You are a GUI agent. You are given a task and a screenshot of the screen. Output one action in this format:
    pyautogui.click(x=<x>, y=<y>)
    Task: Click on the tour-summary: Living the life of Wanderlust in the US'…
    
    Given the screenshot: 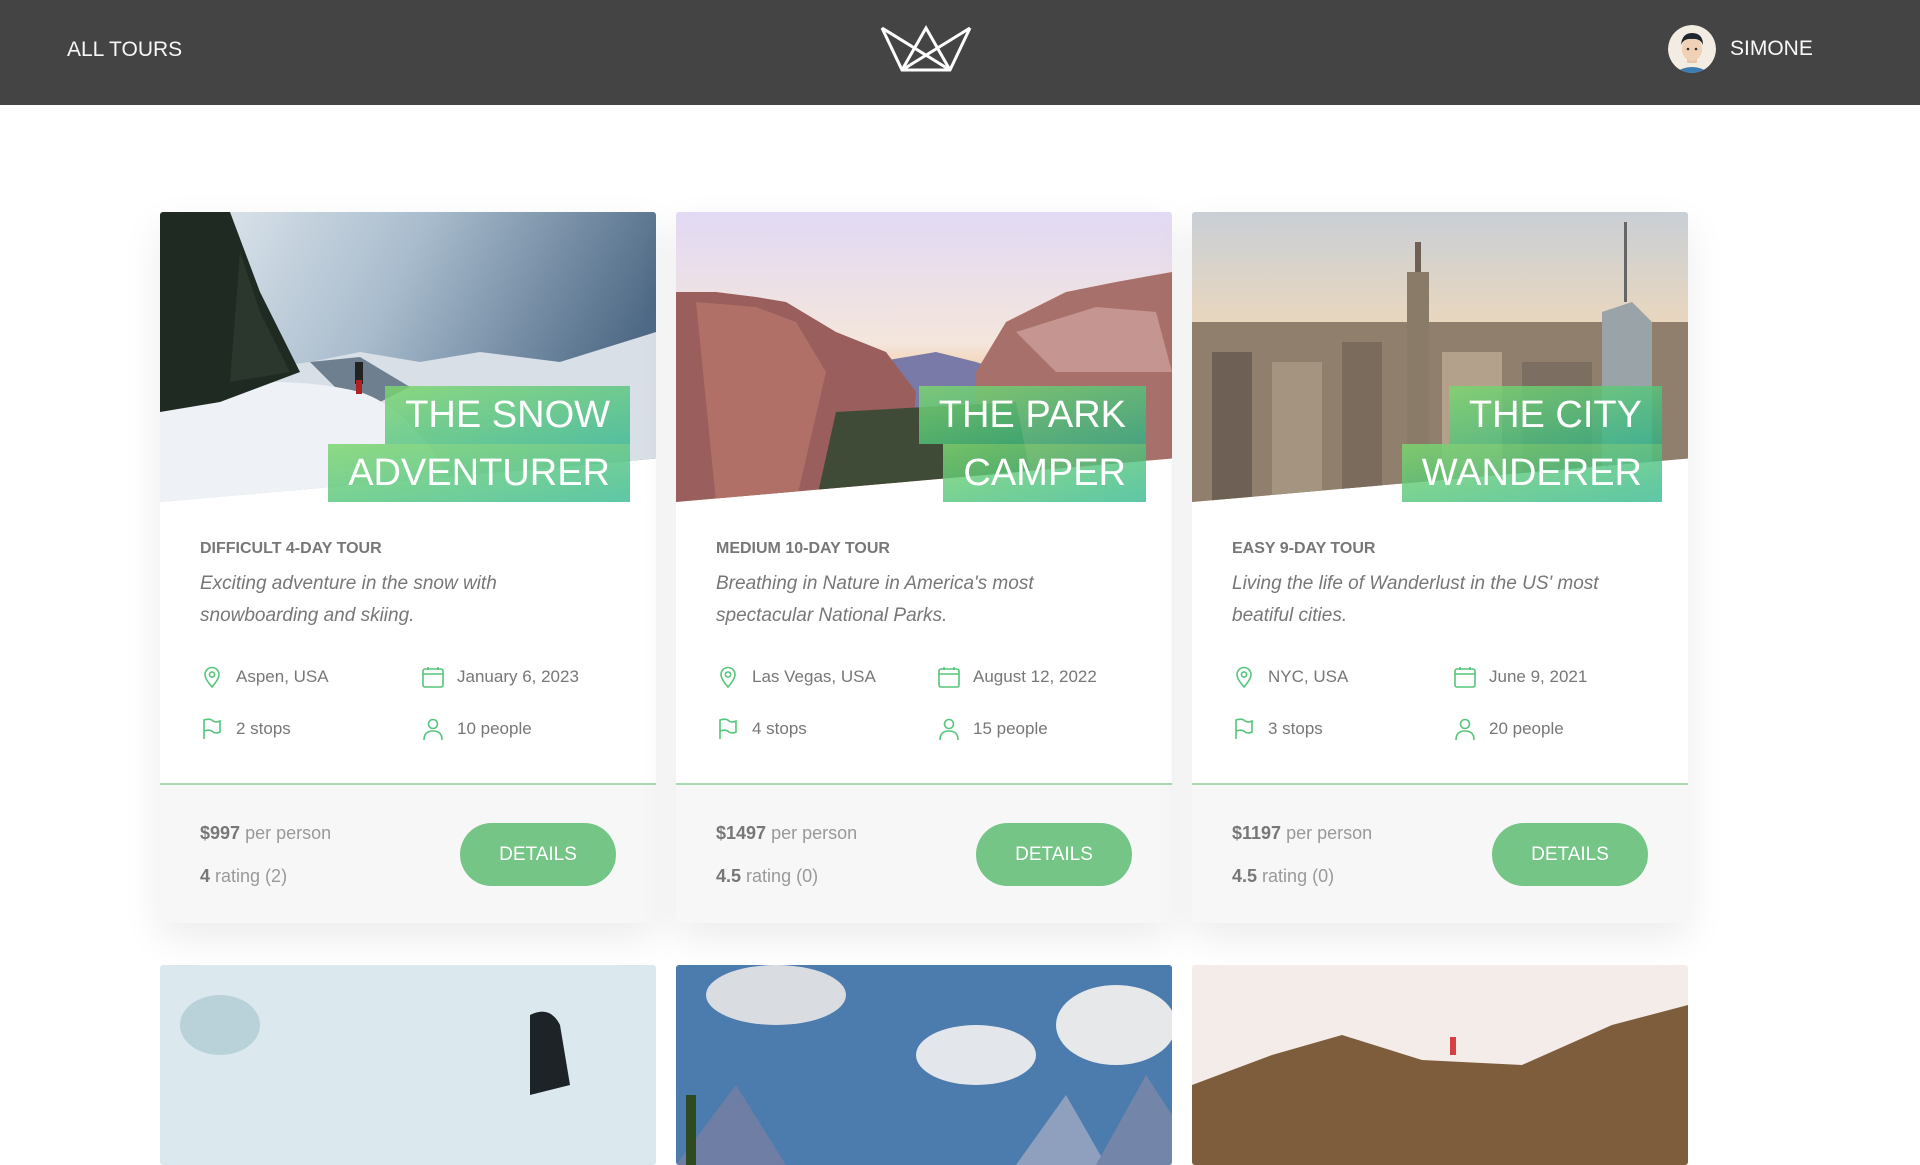 What is the action you would take?
    pyautogui.click(x=1415, y=599)
    